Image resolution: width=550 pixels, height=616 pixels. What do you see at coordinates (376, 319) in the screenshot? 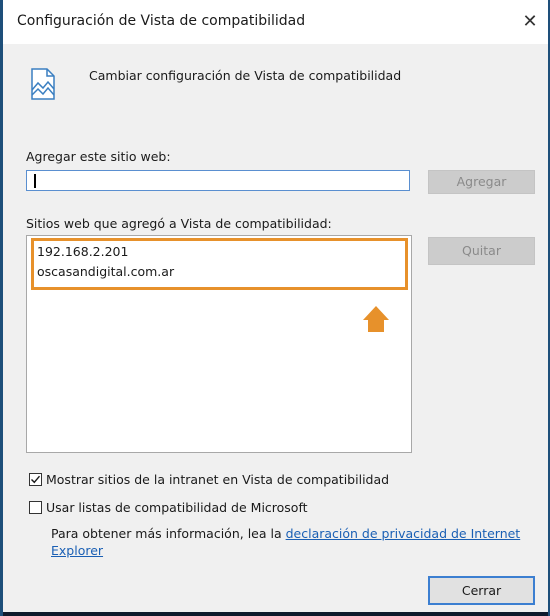
I see `annotation-arrow-icon` at bounding box center [376, 319].